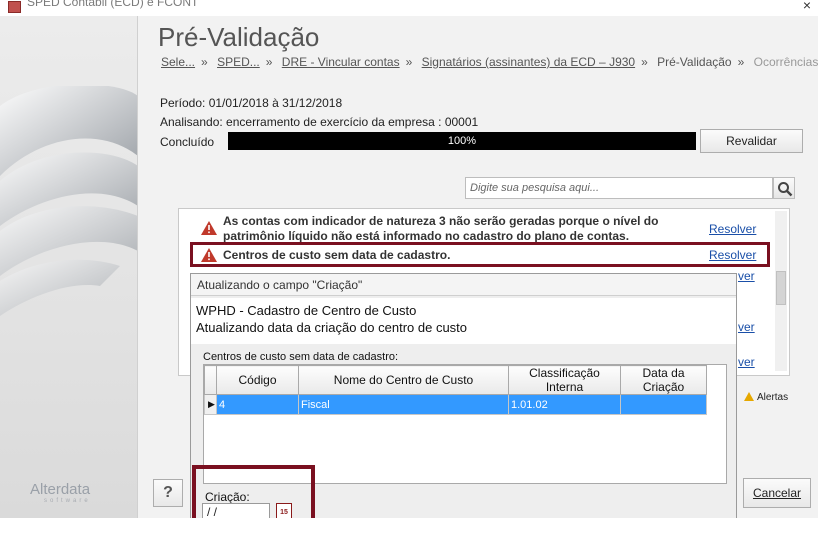 Image resolution: width=823 pixels, height=535 pixels. I want to click on search-button, so click(784, 188).